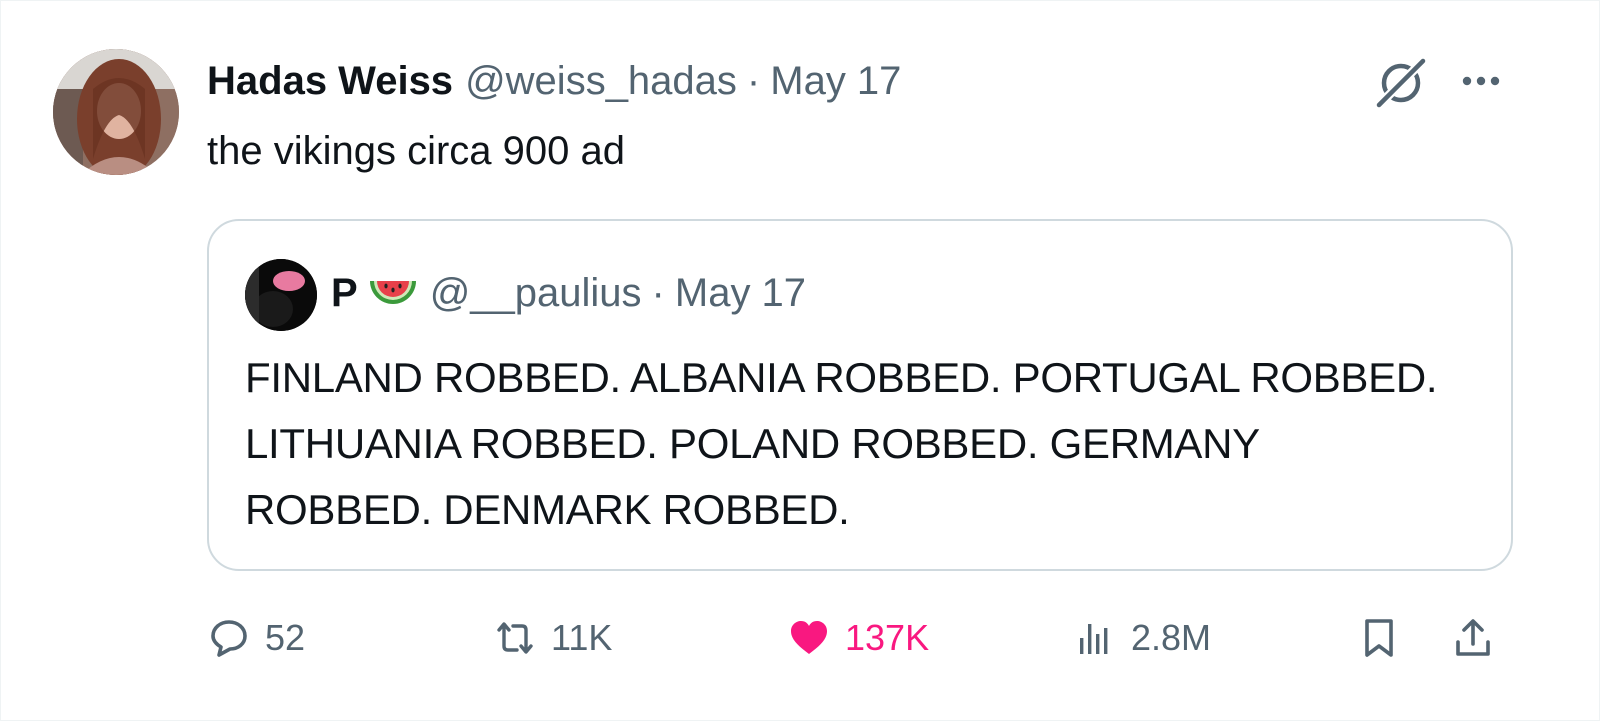 The width and height of the screenshot is (1600, 721). I want to click on share-button, so click(1473, 638).